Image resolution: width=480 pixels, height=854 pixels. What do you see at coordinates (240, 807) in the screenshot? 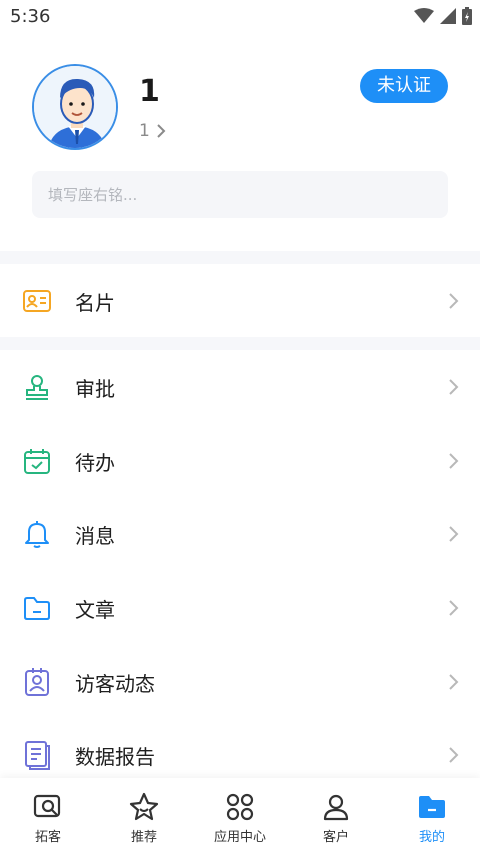
I see `apps-grid-icon` at bounding box center [240, 807].